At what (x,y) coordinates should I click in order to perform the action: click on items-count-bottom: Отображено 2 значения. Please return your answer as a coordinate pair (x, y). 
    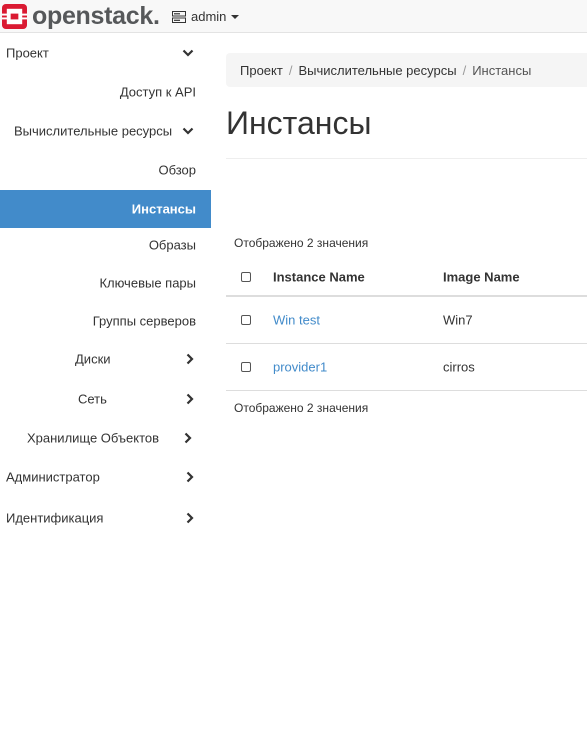
    Looking at the image, I should click on (301, 408).